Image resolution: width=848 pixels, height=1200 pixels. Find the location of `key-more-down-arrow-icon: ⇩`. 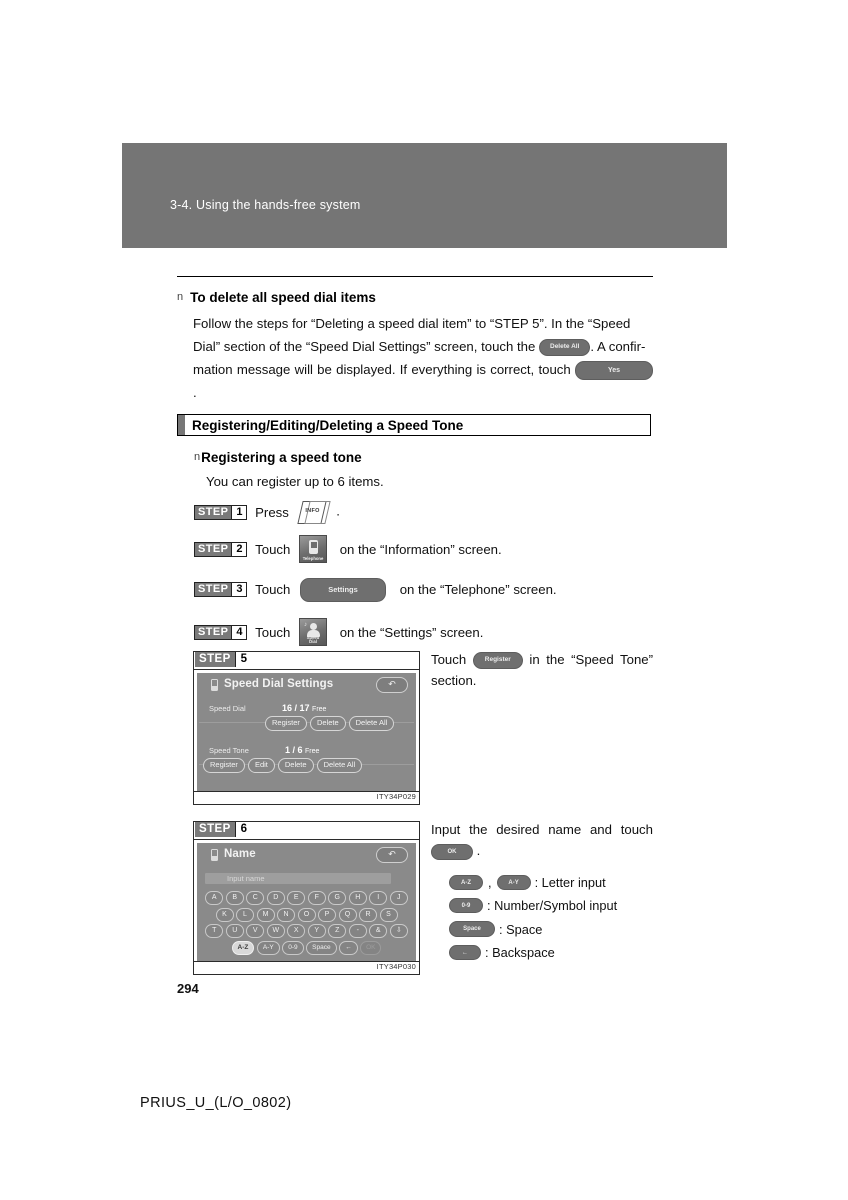

key-more-down-arrow-icon: ⇩ is located at coordinates (398, 931).